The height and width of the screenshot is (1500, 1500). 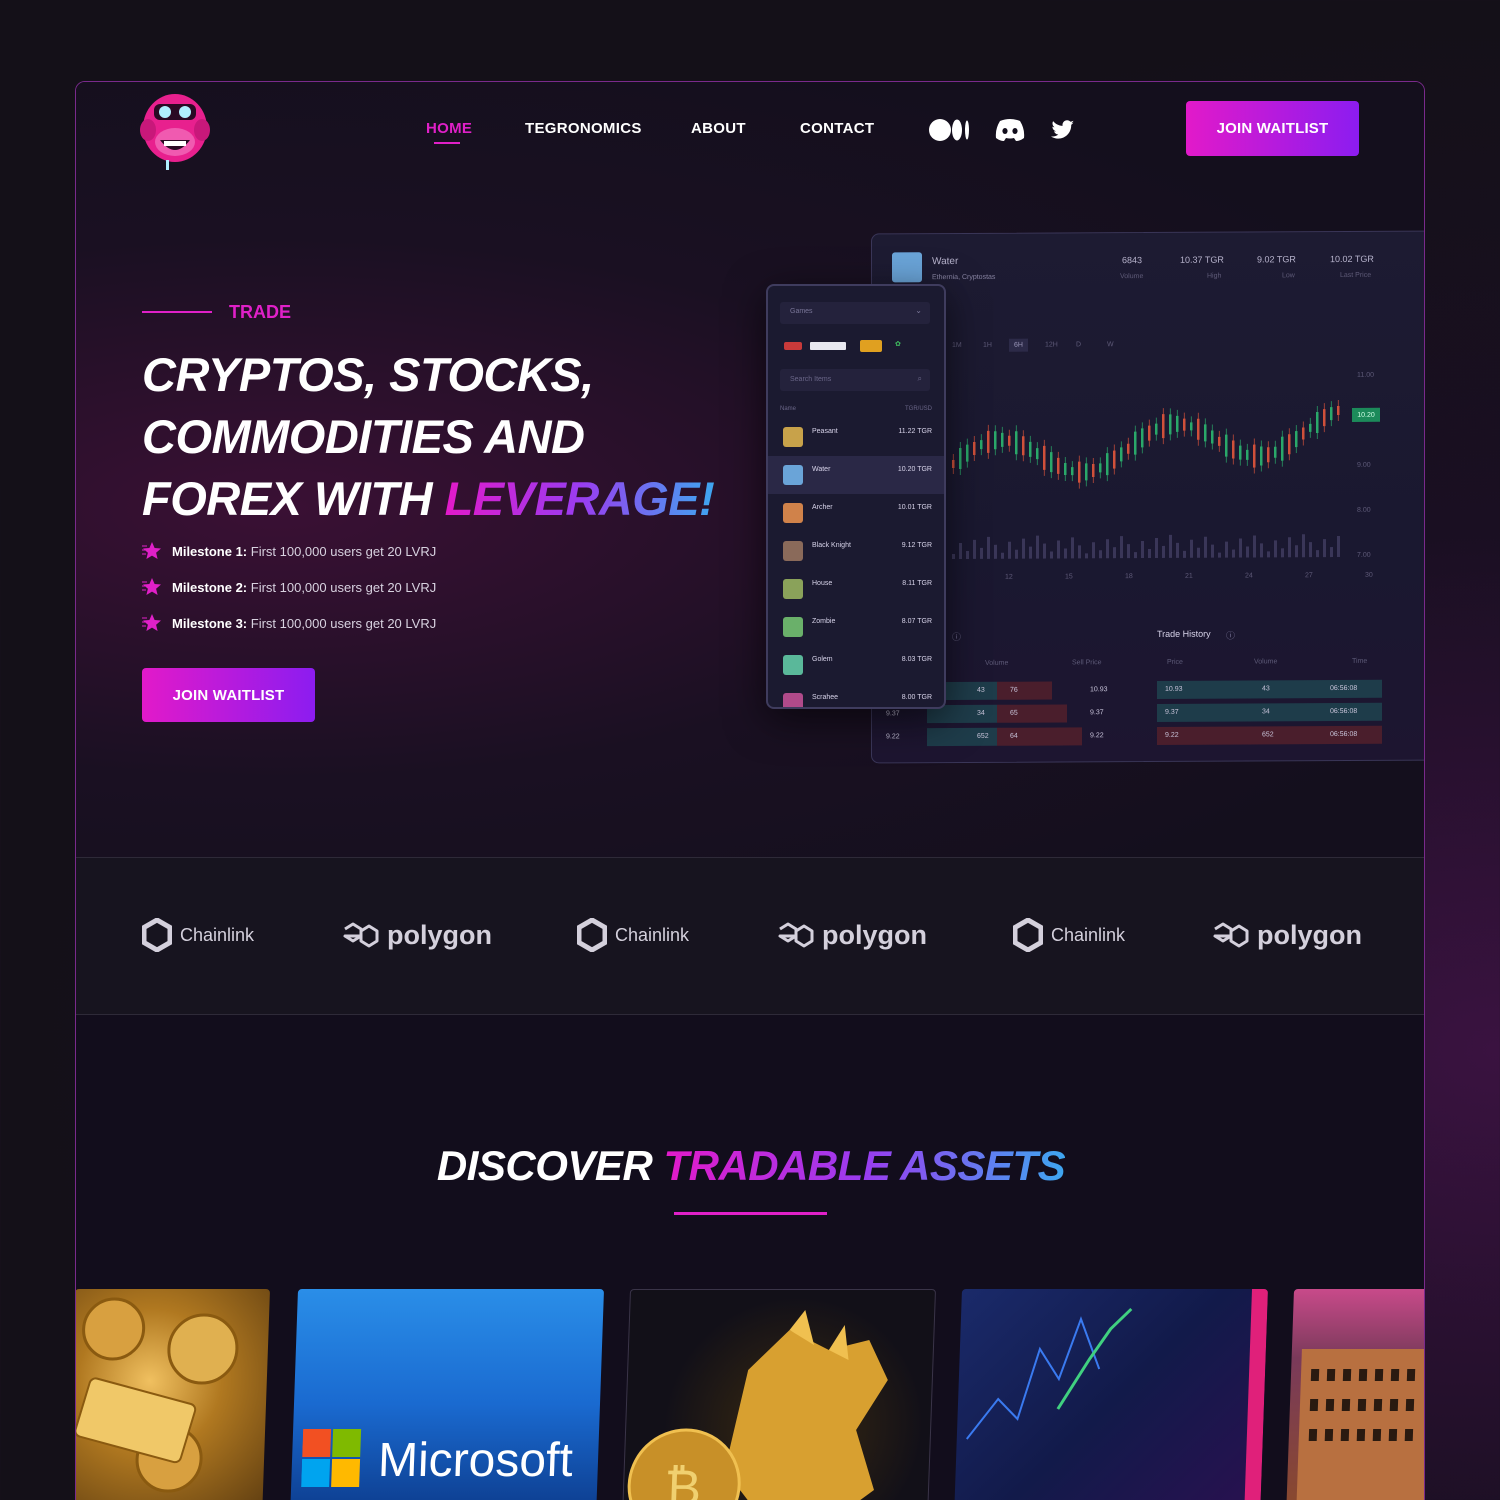 I want to click on nav-about: ABOUT, so click(x=718, y=128).